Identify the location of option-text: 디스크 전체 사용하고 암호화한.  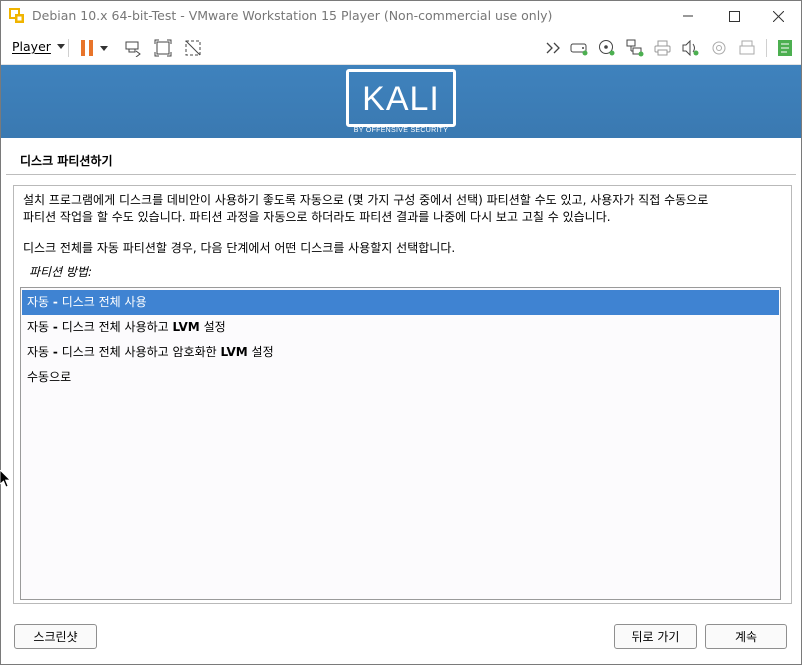
(139, 352).